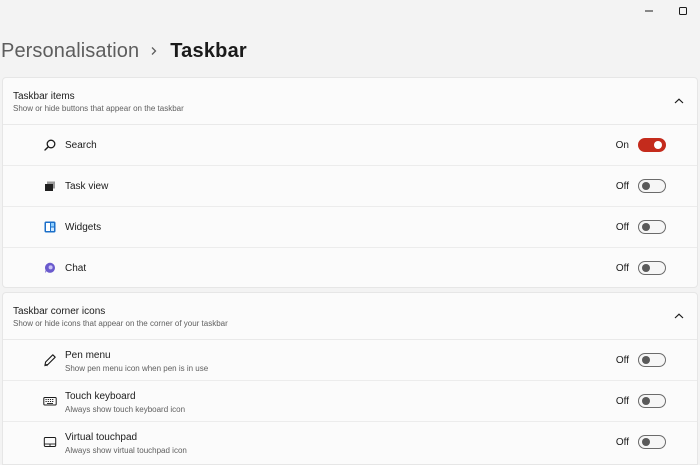 This screenshot has width=700, height=465. I want to click on touchpad-icon, so click(50, 442).